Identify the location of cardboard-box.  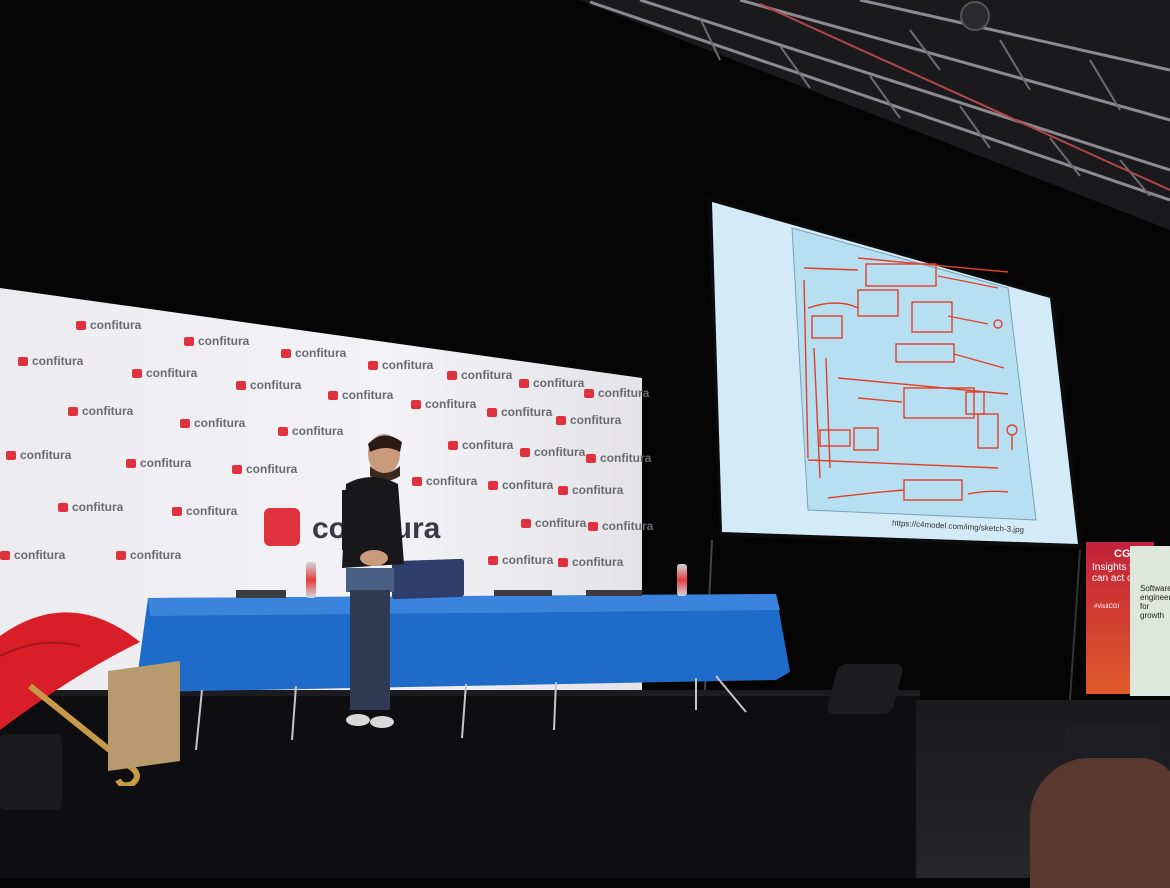
(144, 716).